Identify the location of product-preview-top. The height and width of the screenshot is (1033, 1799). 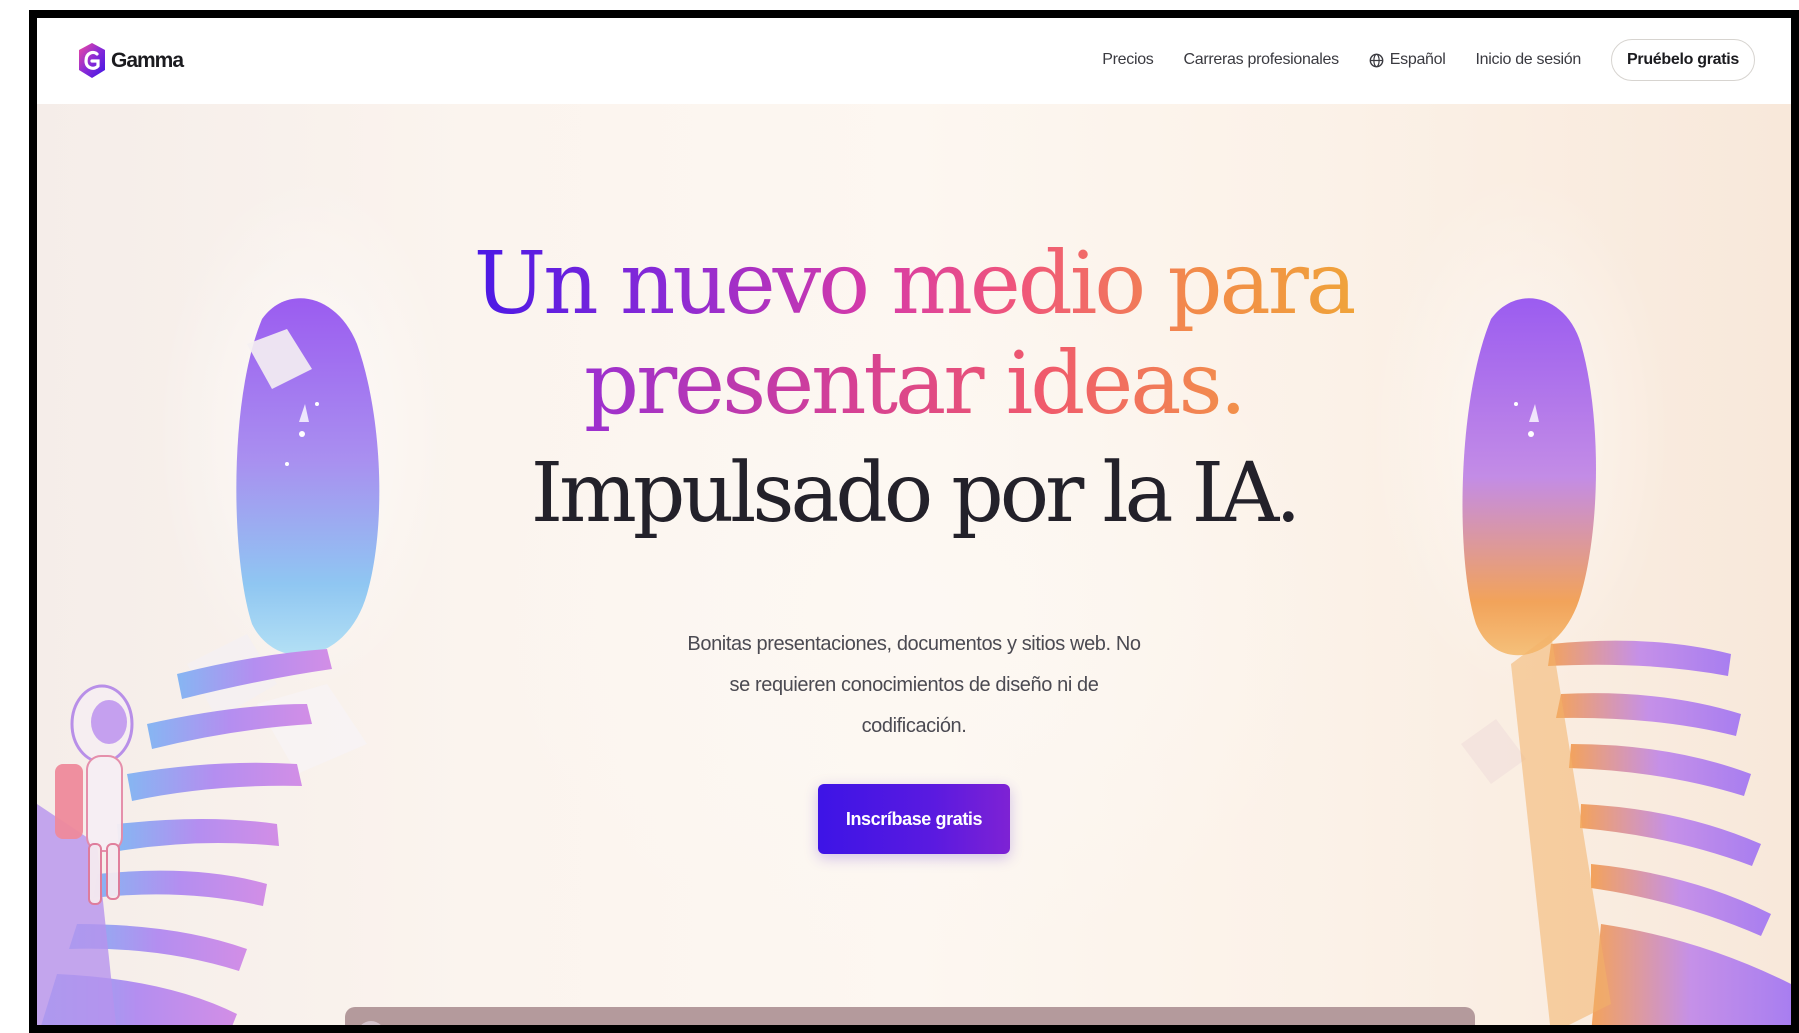
(910, 1020).